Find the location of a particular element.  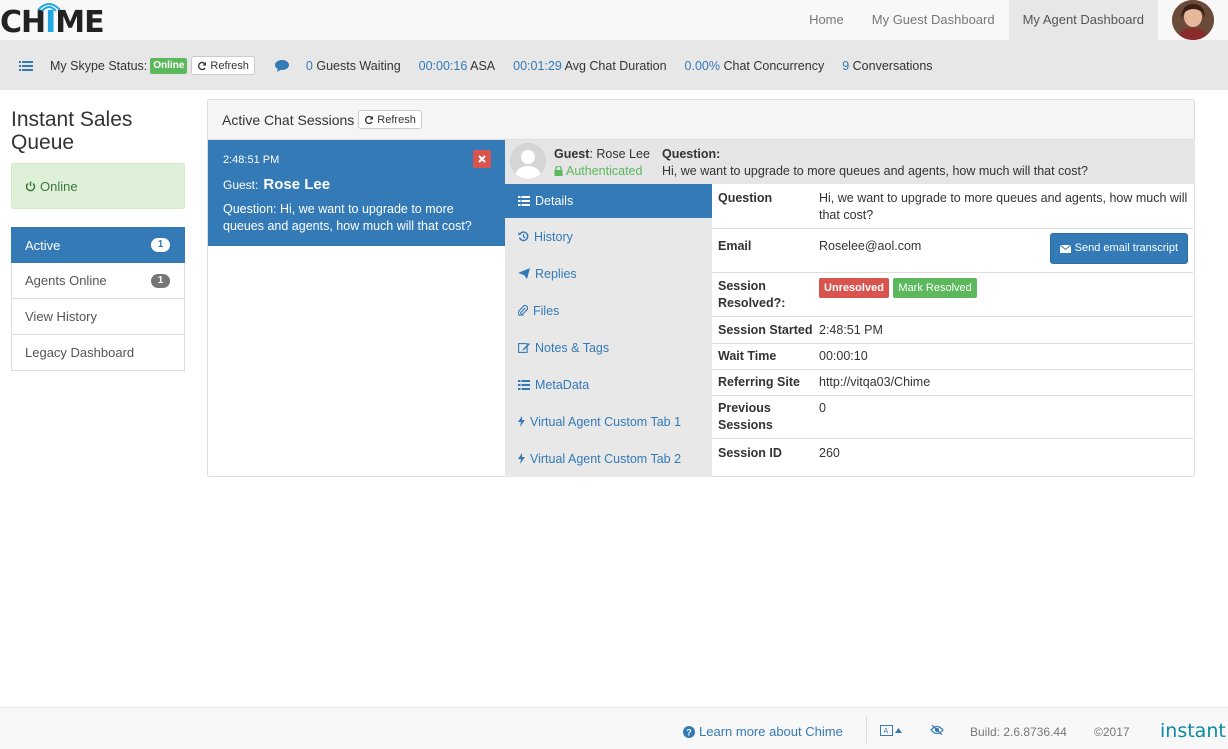

session-time: 2:48:51 PM is located at coordinates (251, 160).